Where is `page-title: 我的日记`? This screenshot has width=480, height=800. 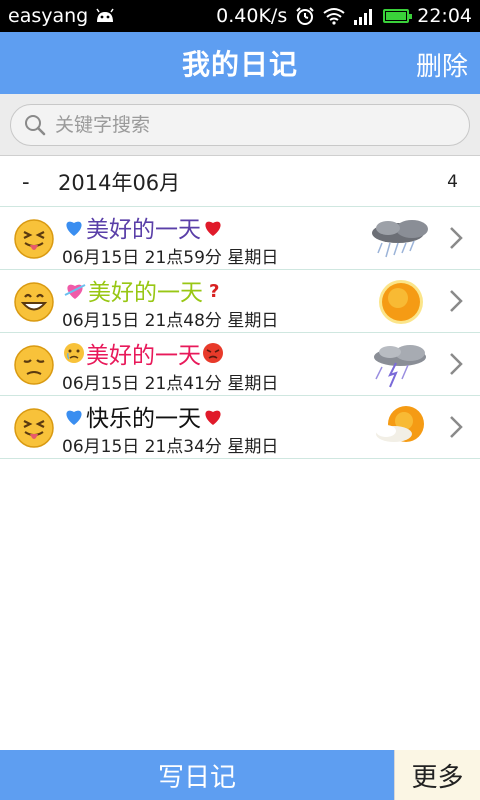 page-title: 我的日记 is located at coordinates (239, 64).